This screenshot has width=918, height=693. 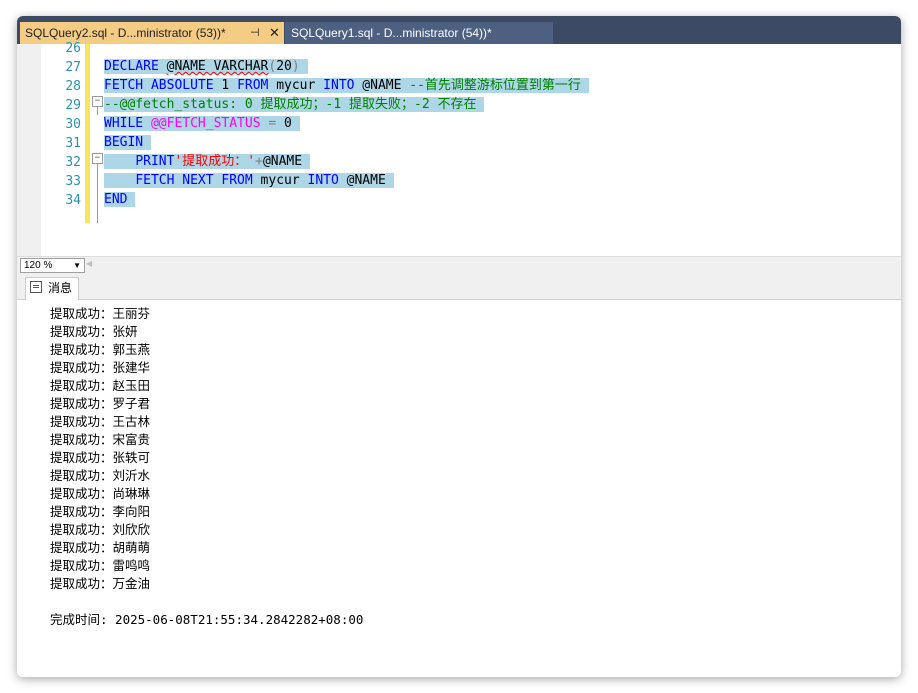 I want to click on line-number: 26, so click(x=73, y=48).